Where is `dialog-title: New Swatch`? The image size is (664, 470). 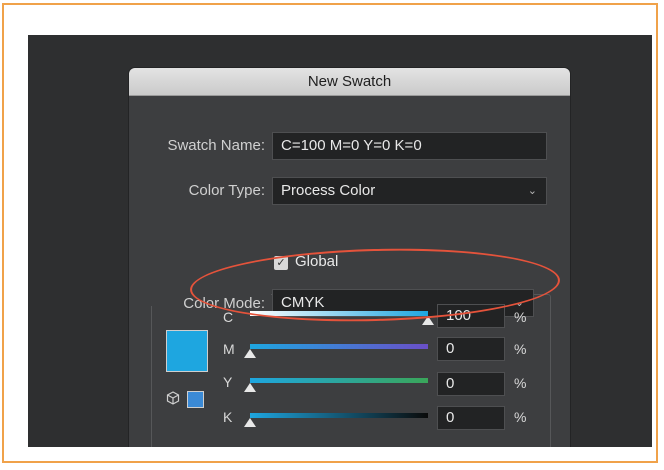
dialog-title: New Swatch is located at coordinates (349, 82).